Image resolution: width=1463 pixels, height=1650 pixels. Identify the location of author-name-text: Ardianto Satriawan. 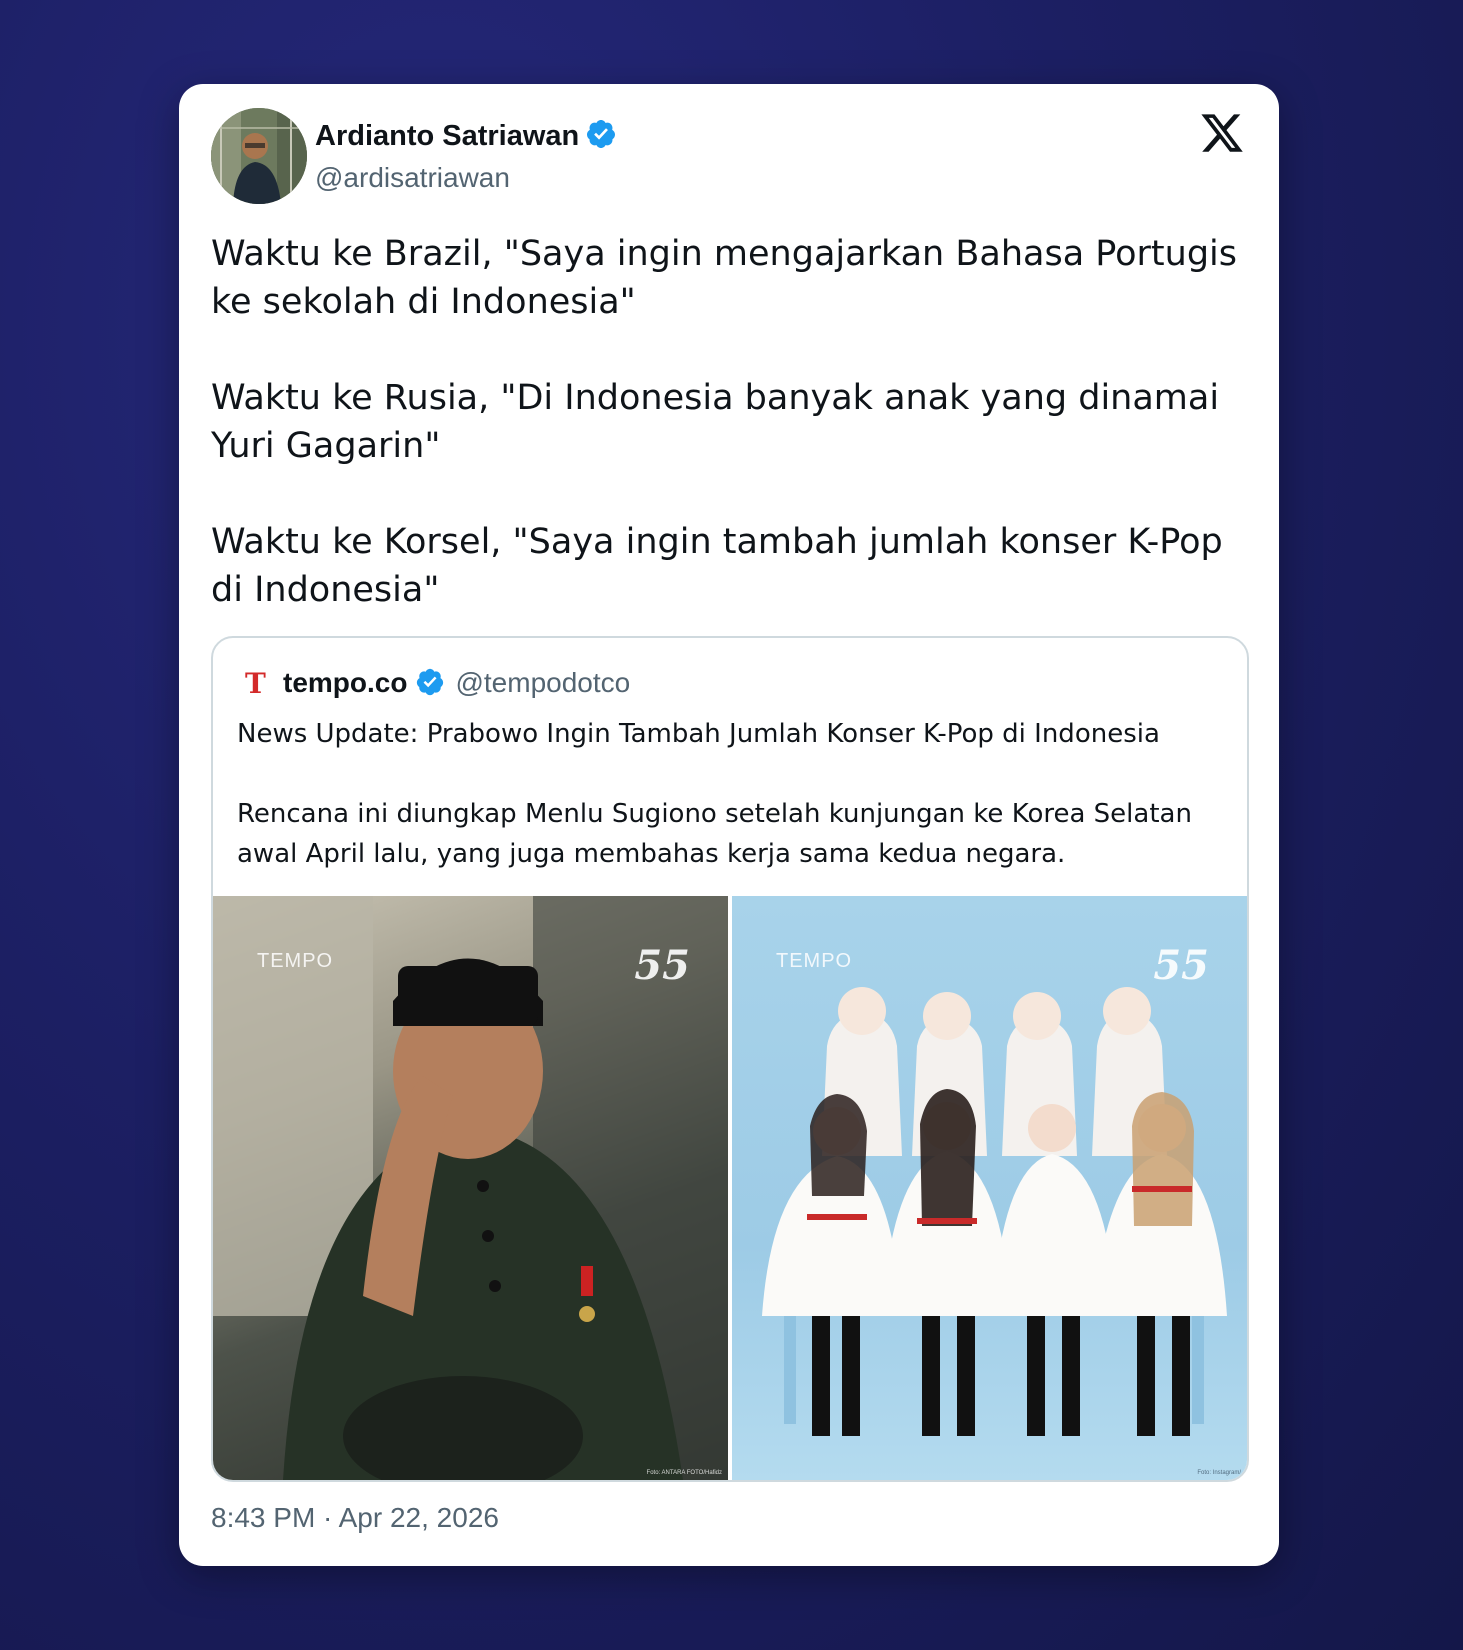
(447, 136).